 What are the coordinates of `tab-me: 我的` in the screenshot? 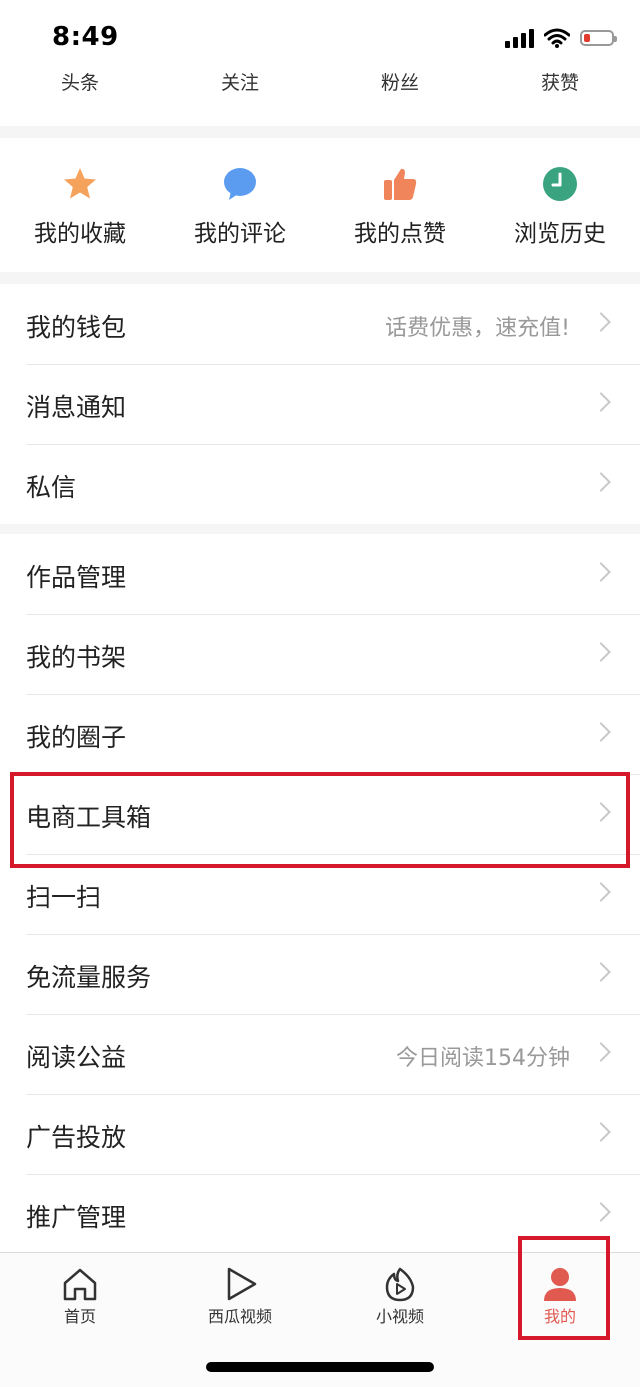 It's located at (560, 1298).